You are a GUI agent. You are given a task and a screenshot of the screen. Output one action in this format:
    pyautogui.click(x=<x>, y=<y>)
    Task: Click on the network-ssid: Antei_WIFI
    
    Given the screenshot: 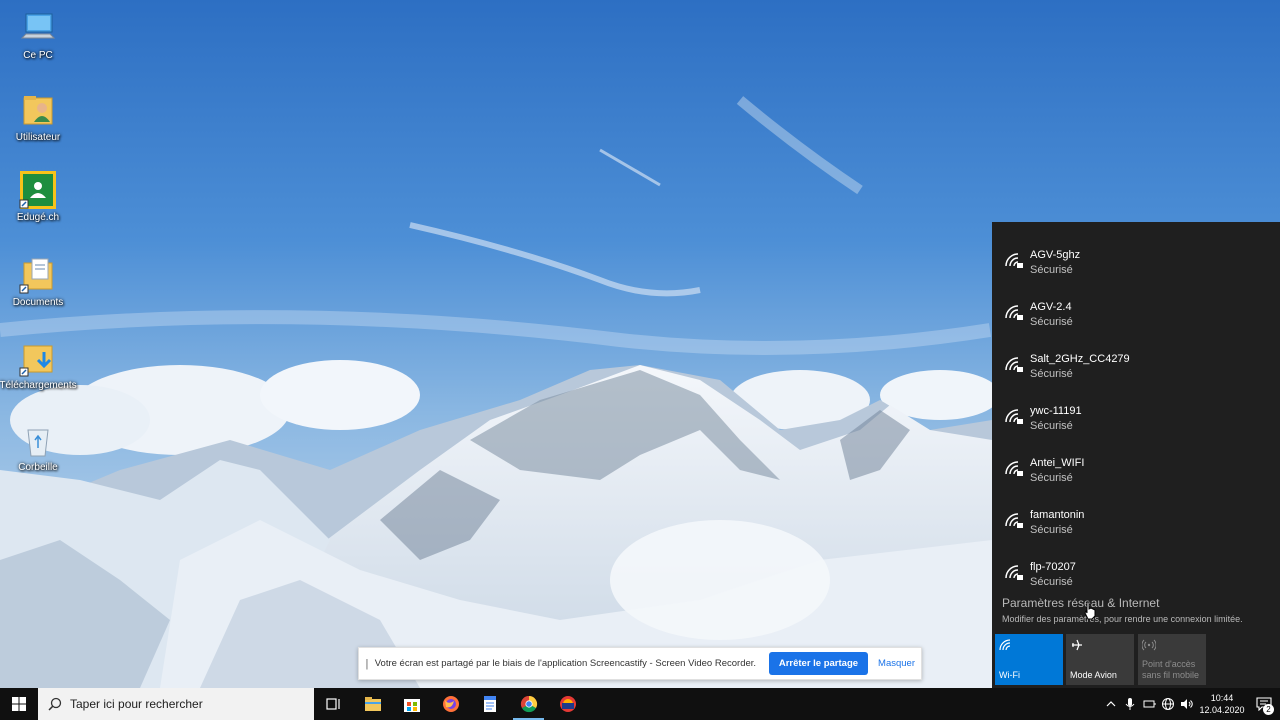 What is the action you would take?
    pyautogui.click(x=1057, y=463)
    